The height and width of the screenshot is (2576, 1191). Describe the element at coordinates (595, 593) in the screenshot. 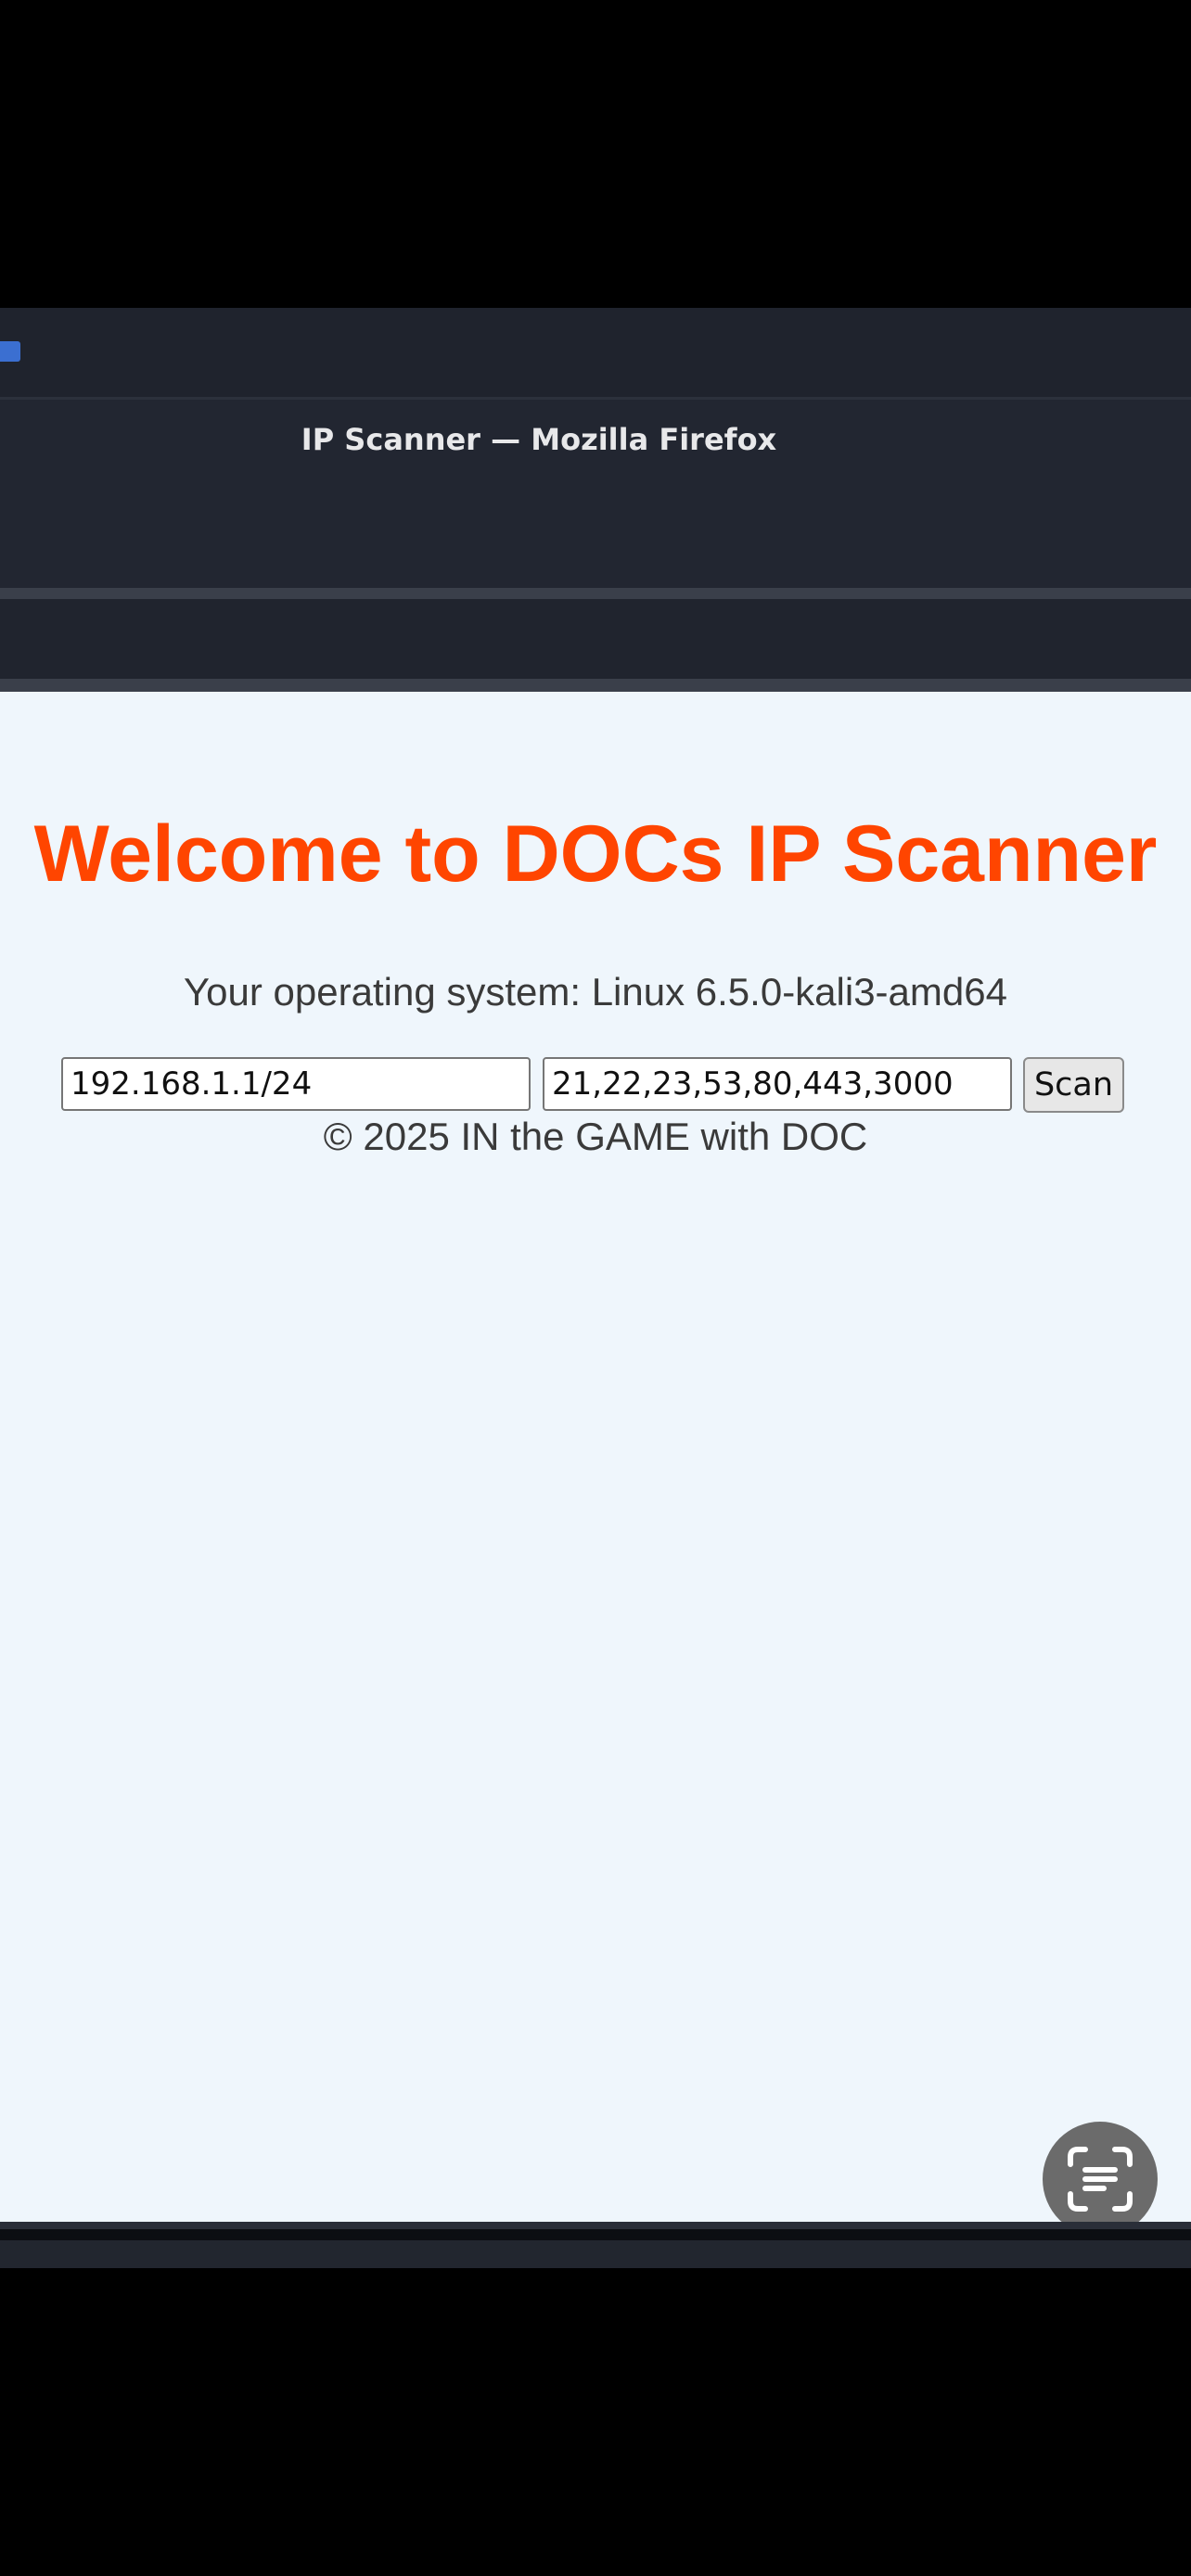

I see `tab-bar-edge` at that location.